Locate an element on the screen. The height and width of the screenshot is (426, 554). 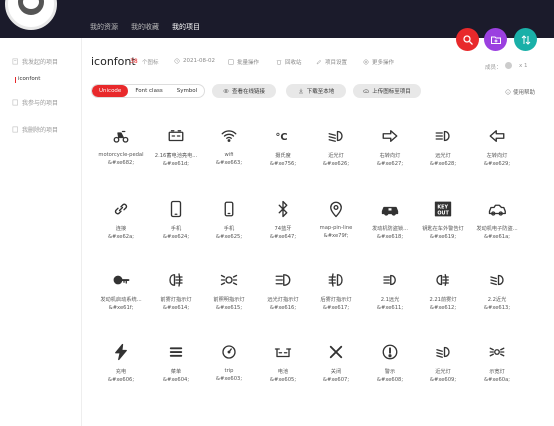
battery-icon is located at coordinates (176, 136).